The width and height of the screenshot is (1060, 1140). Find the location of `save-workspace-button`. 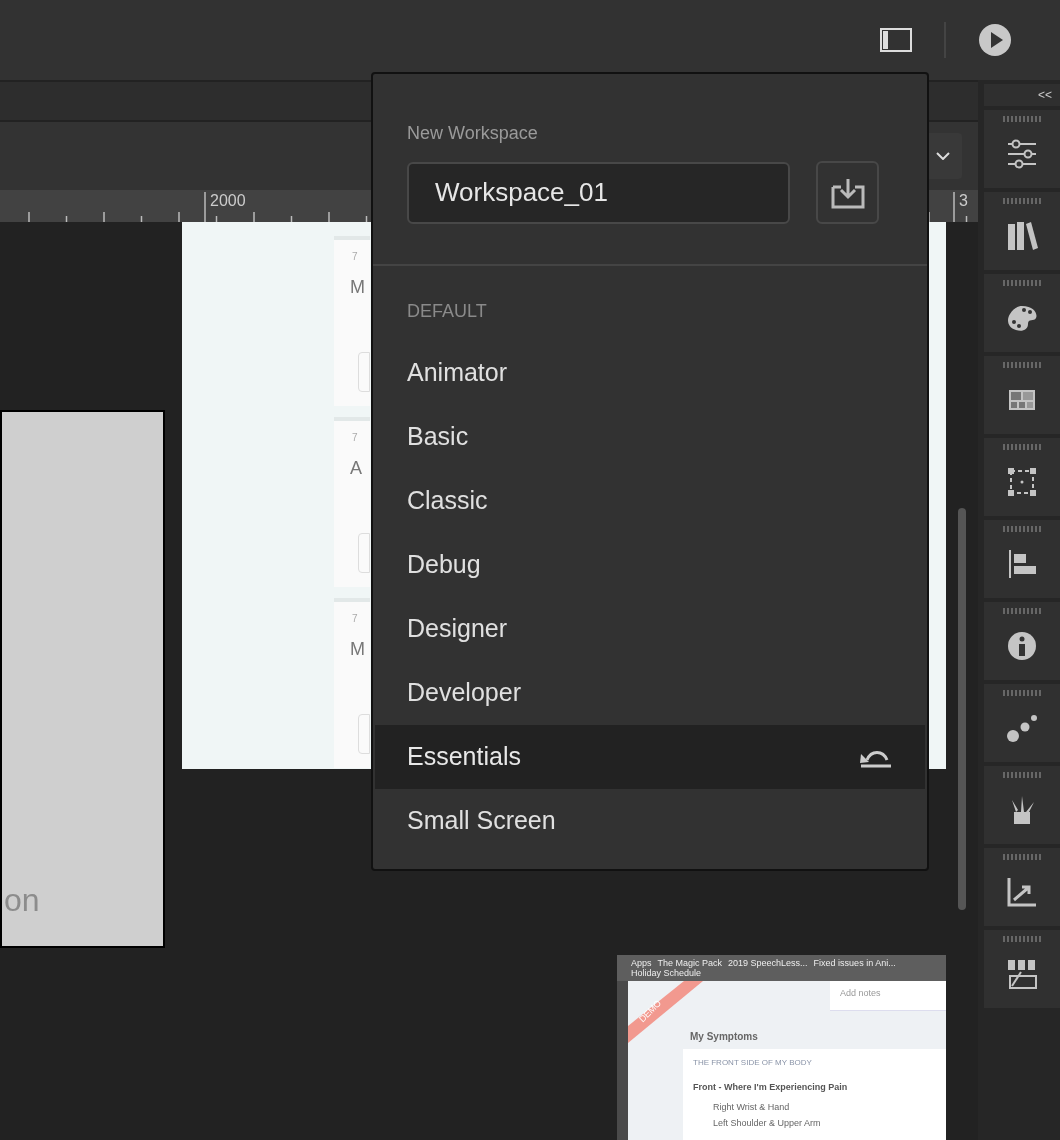

save-workspace-button is located at coordinates (847, 192).